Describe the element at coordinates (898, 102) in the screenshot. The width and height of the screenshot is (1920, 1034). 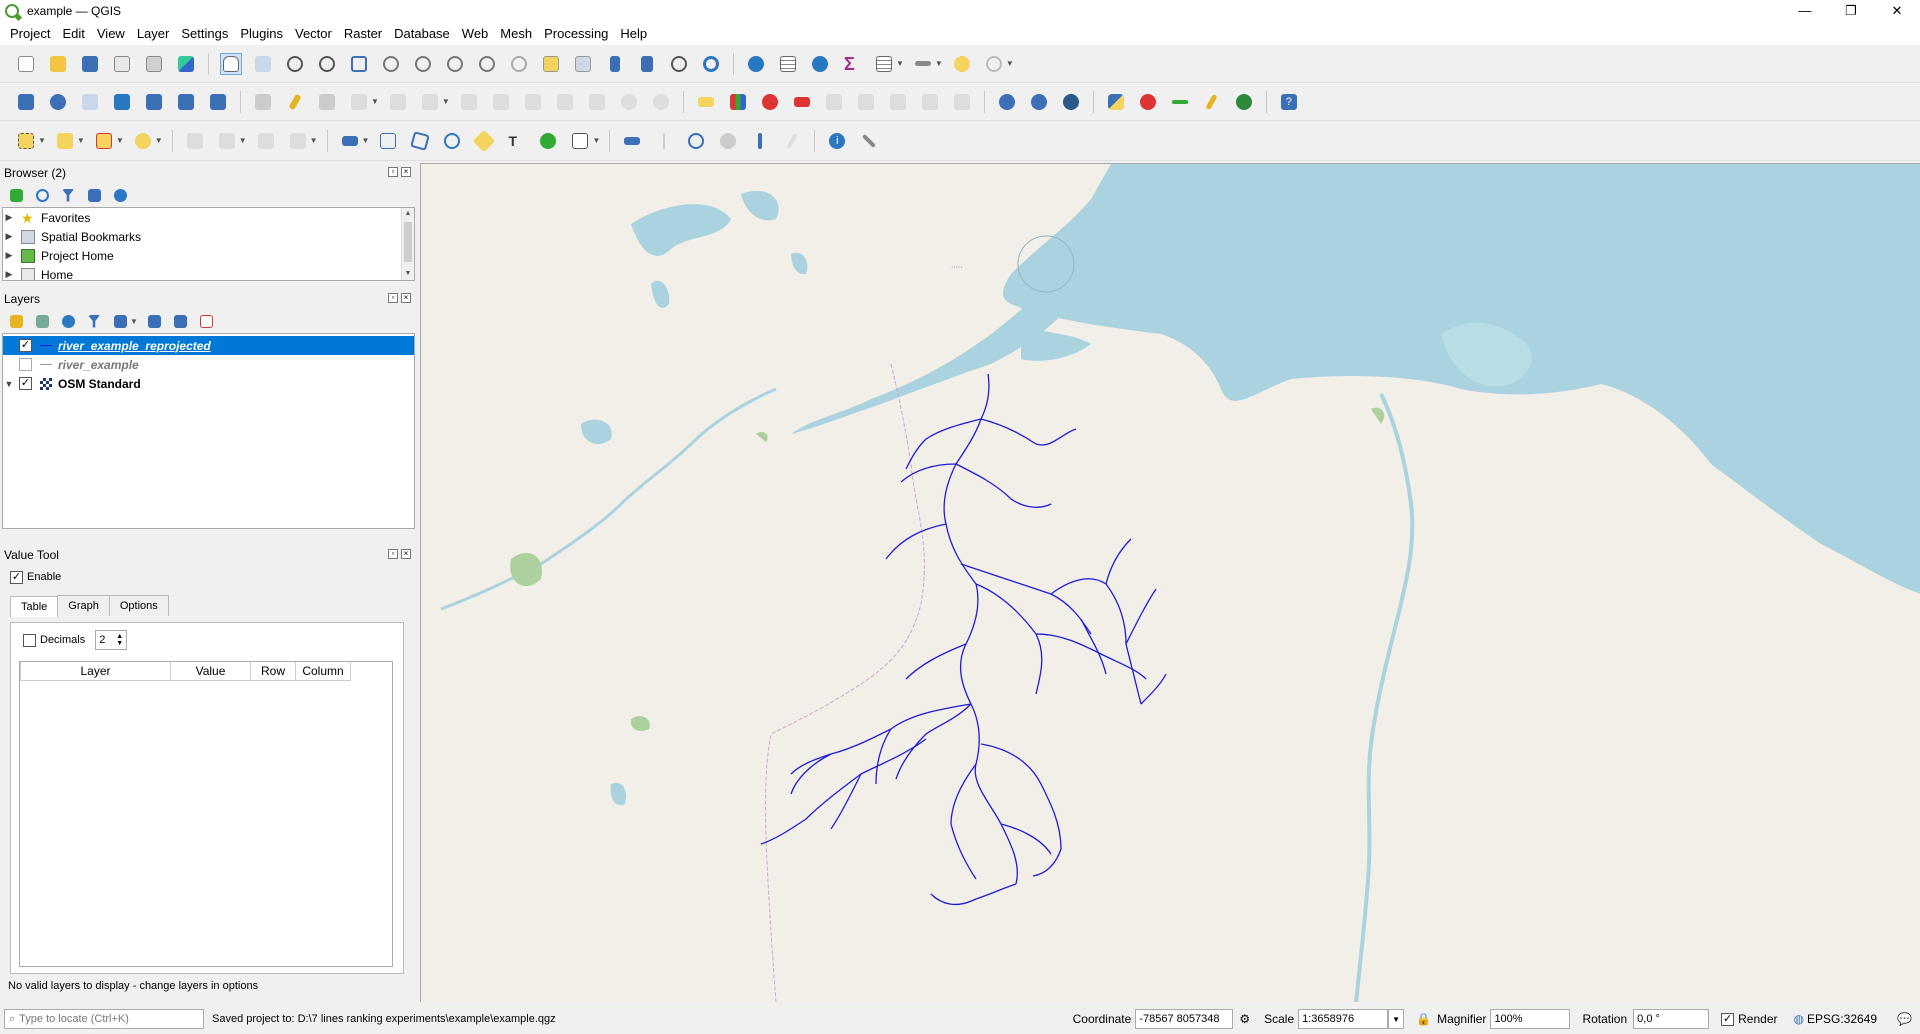
I see `move-label-icon` at that location.